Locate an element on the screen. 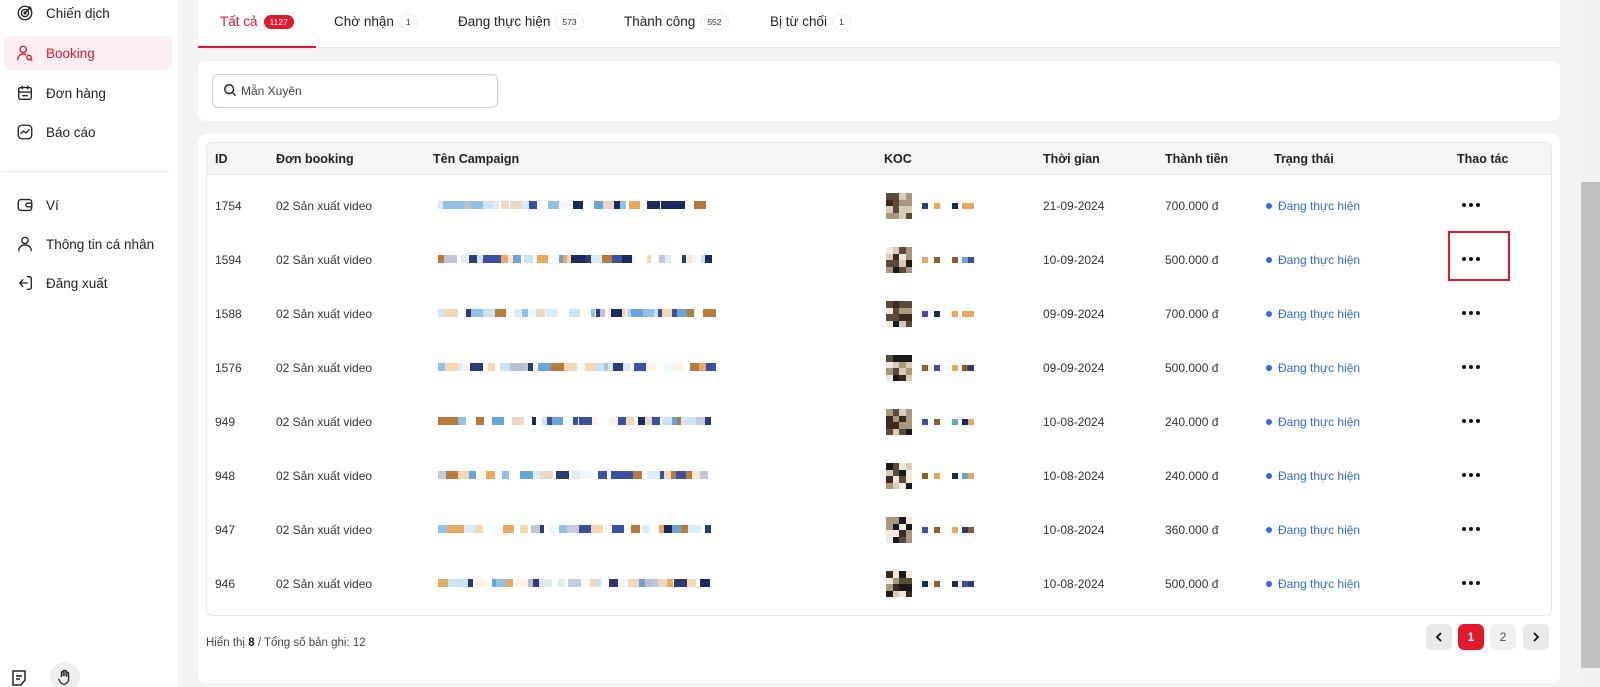  search-box is located at coordinates (355, 91).